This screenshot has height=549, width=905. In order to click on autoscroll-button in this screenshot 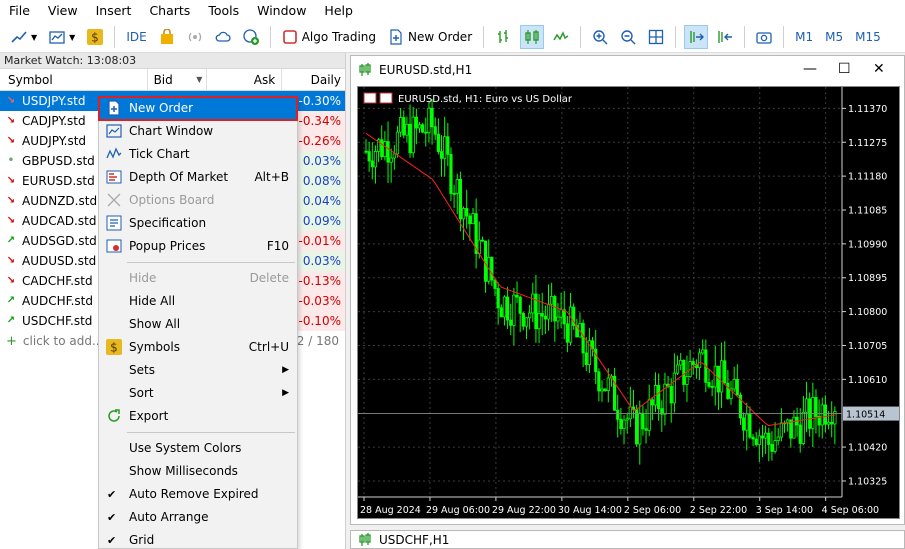, I will do `click(696, 37)`.